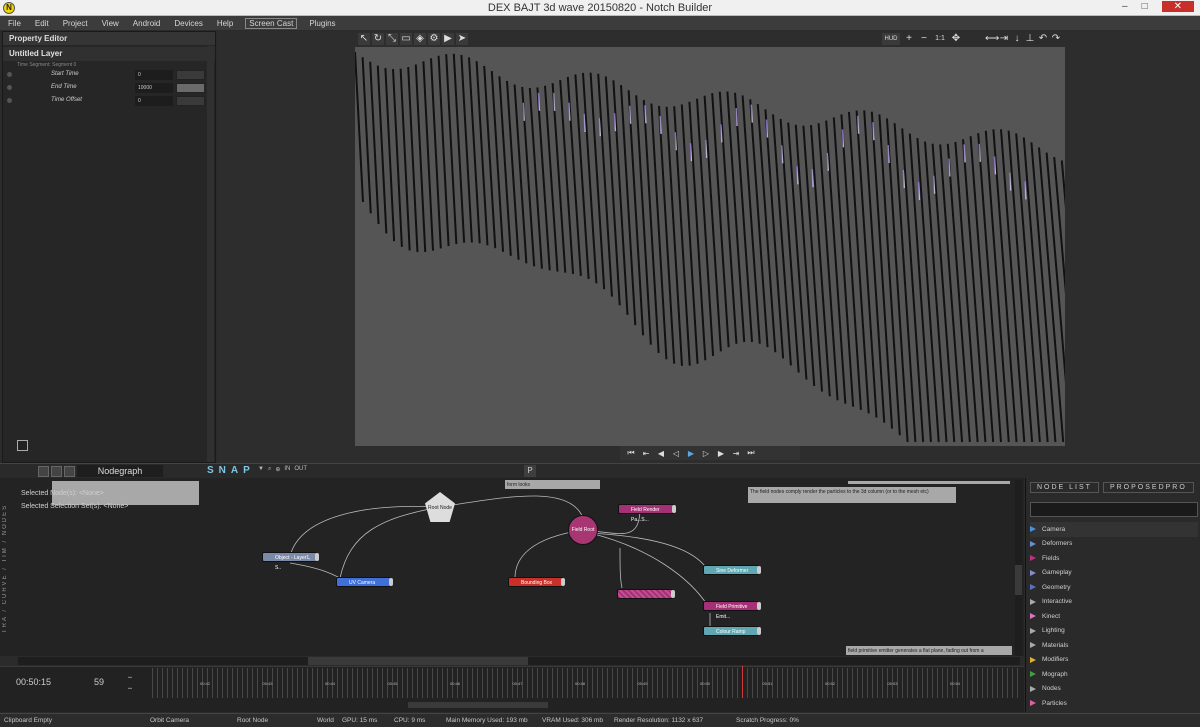  What do you see at coordinates (188, 23) in the screenshot?
I see `menu-devices: Devices` at bounding box center [188, 23].